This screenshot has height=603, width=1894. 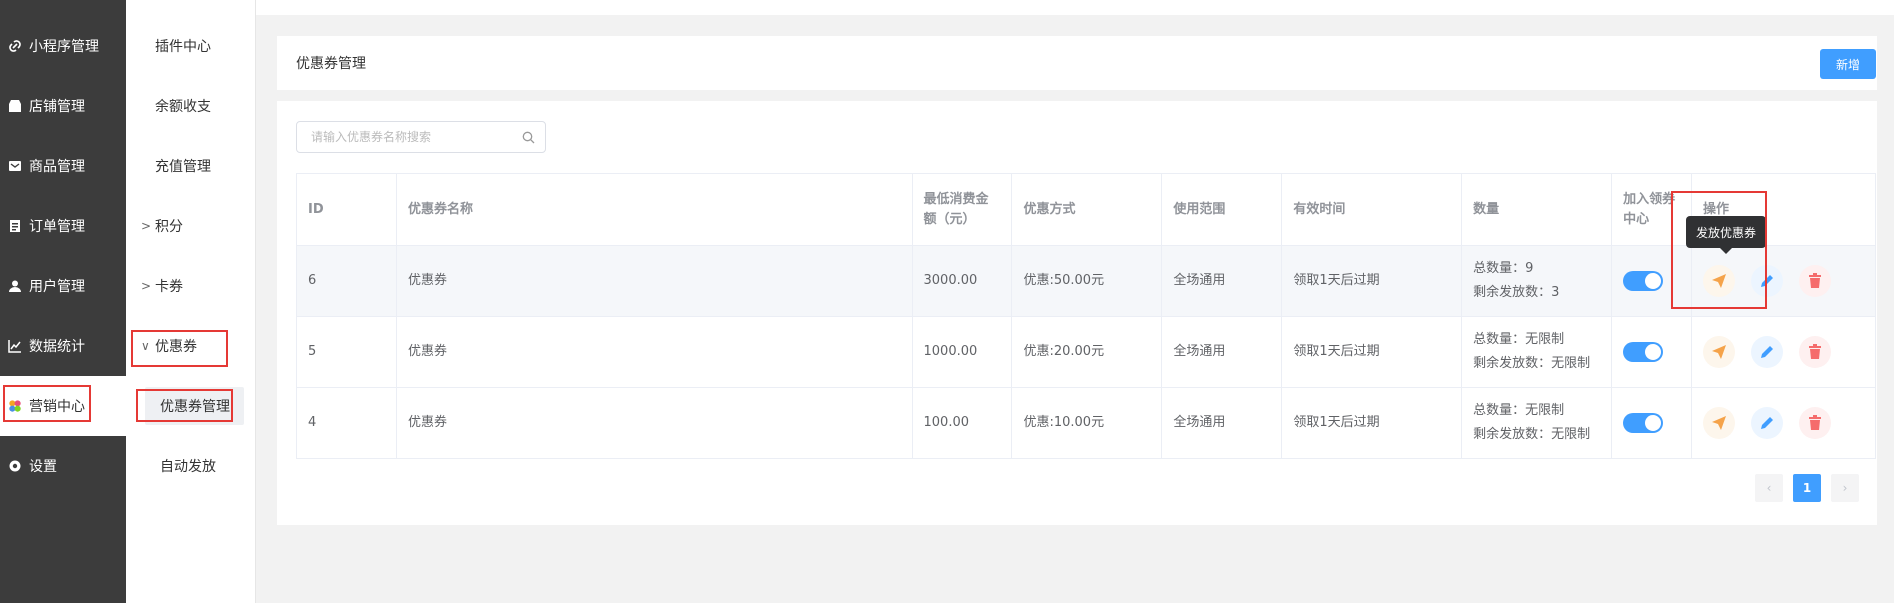 What do you see at coordinates (169, 287) in the screenshot?
I see `submenu-label: 卡券` at bounding box center [169, 287].